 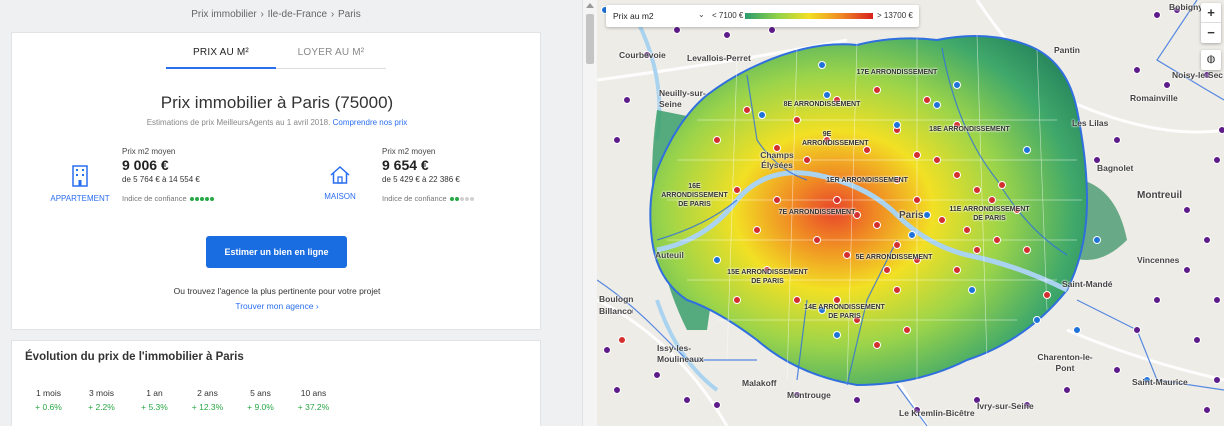 I want to click on district-label: 8E ARRONDISSEMENT, so click(x=822, y=104).